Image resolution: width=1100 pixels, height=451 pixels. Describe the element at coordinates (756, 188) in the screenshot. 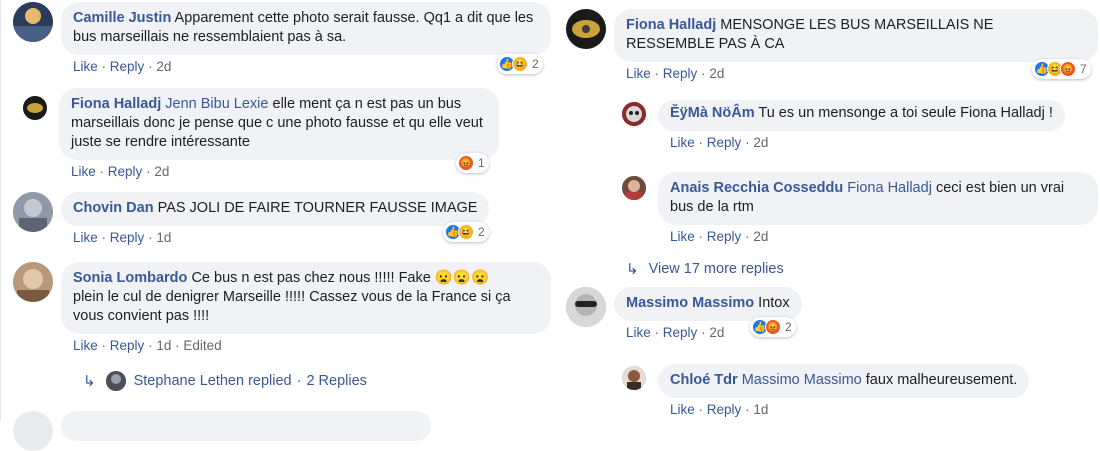

I see `comment-author: Anais Recchia Cosseddu` at that location.